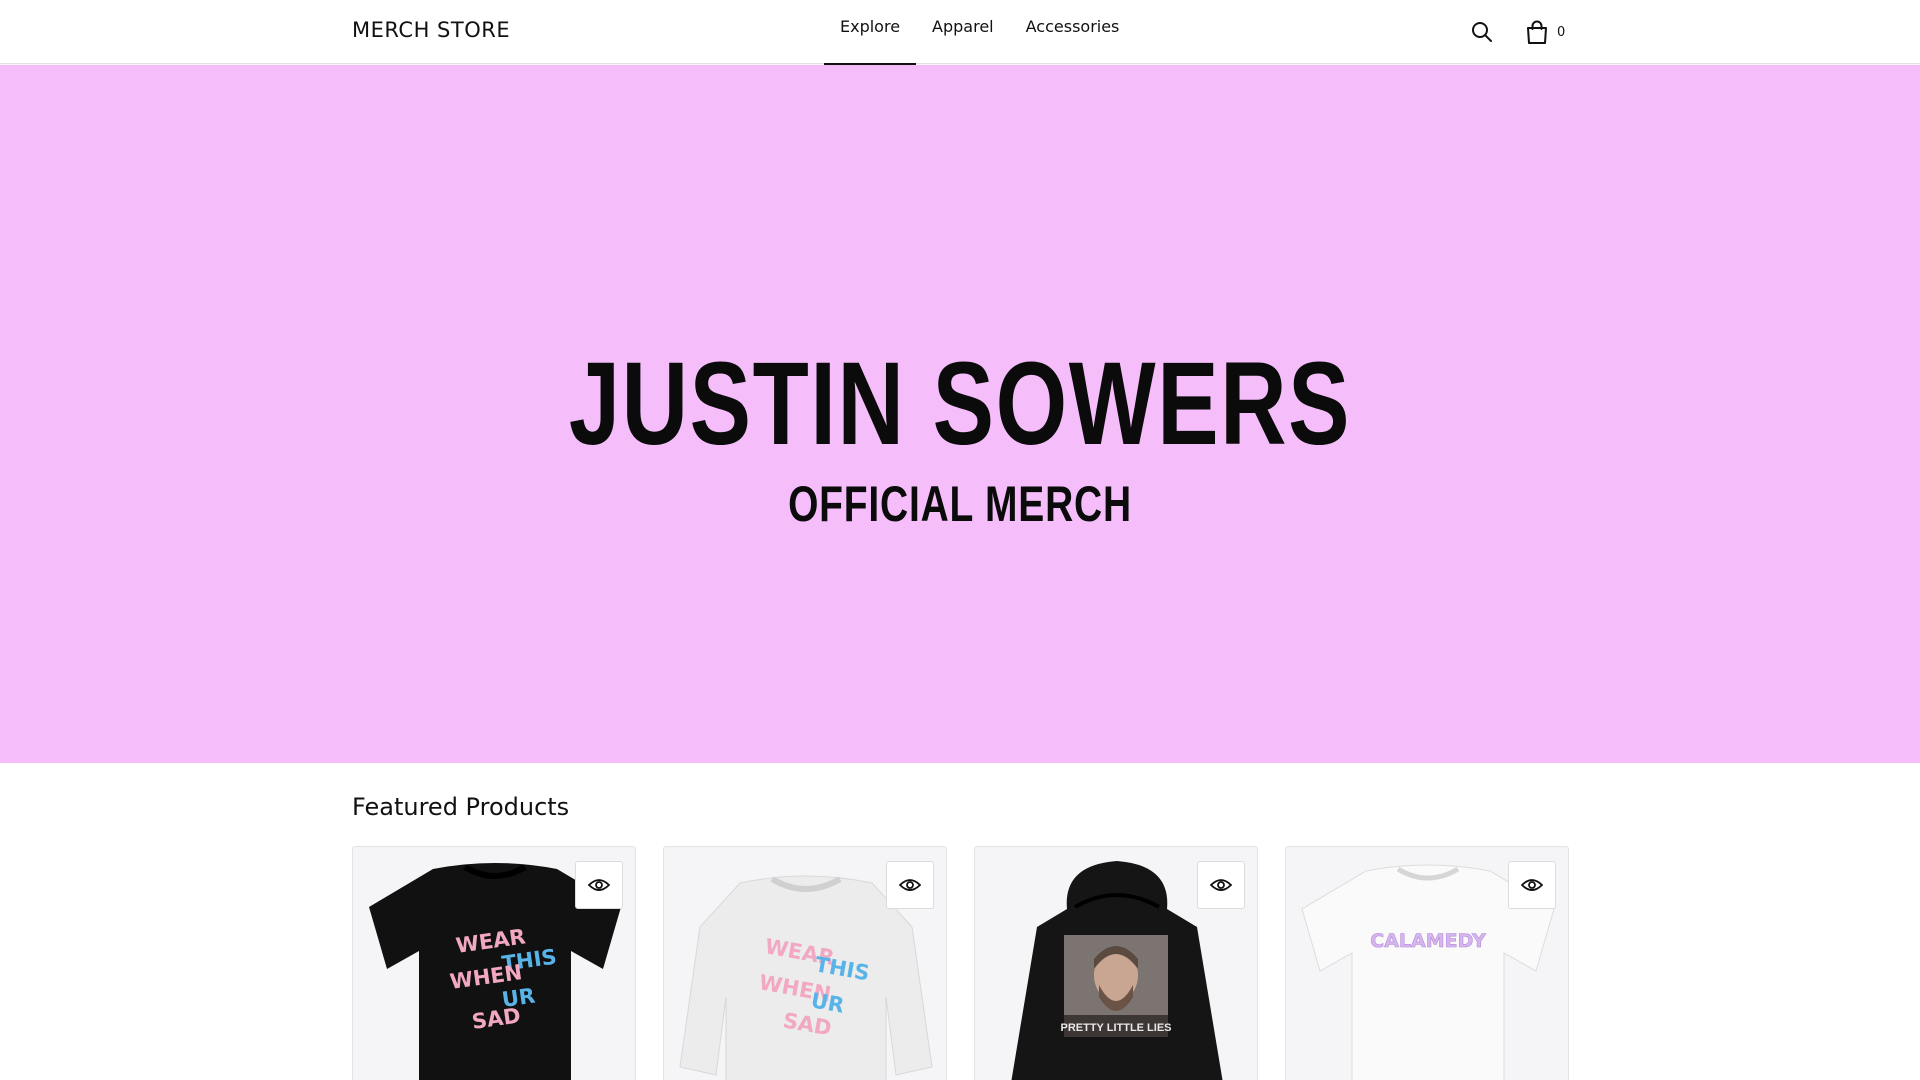  I want to click on shopping-bag-icon, so click(1537, 32).